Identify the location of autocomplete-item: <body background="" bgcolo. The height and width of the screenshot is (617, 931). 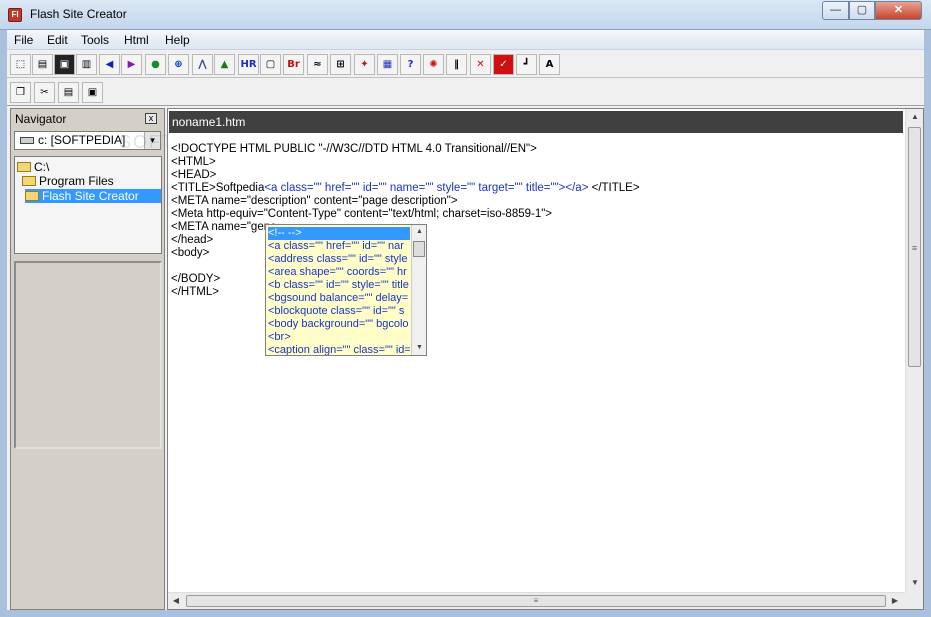
(339, 324).